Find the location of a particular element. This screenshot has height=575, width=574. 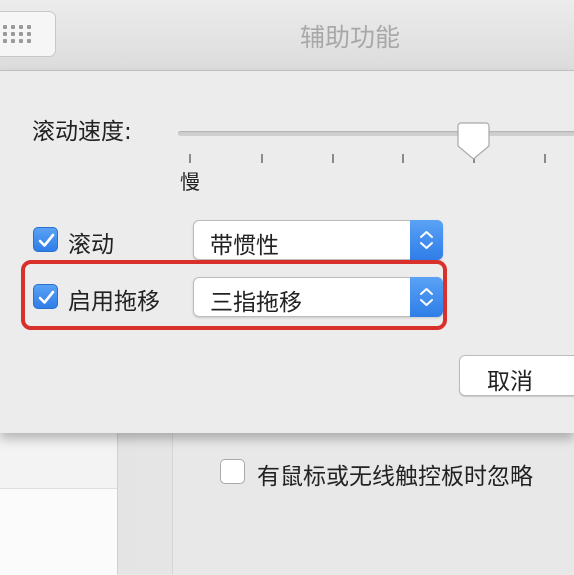

highlight-annotation is located at coordinates (234, 295).